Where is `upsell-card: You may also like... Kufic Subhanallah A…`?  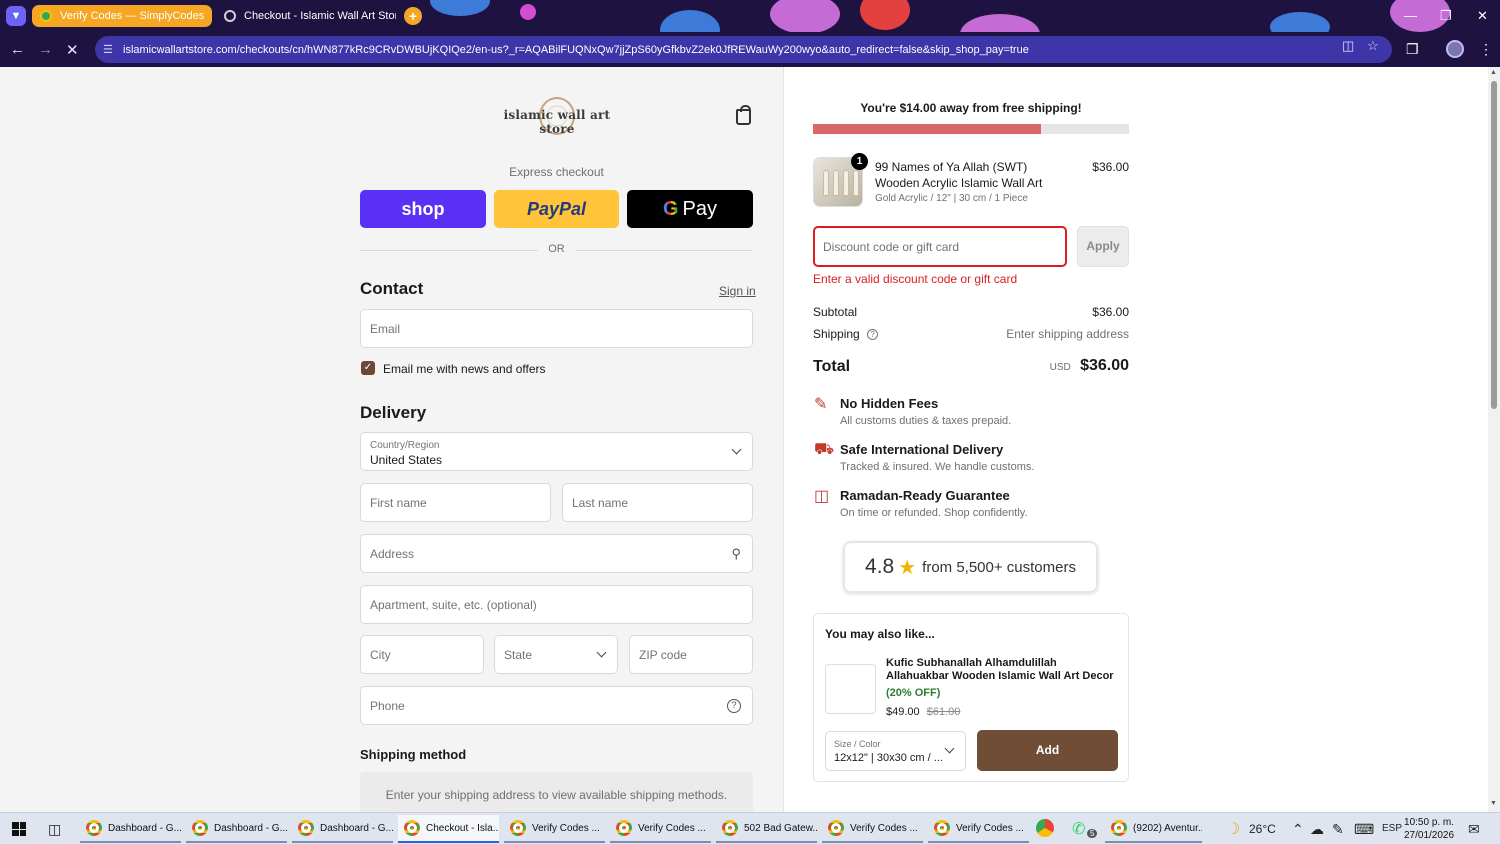 upsell-card: You may also like... Kufic Subhanallah A… is located at coordinates (971, 697).